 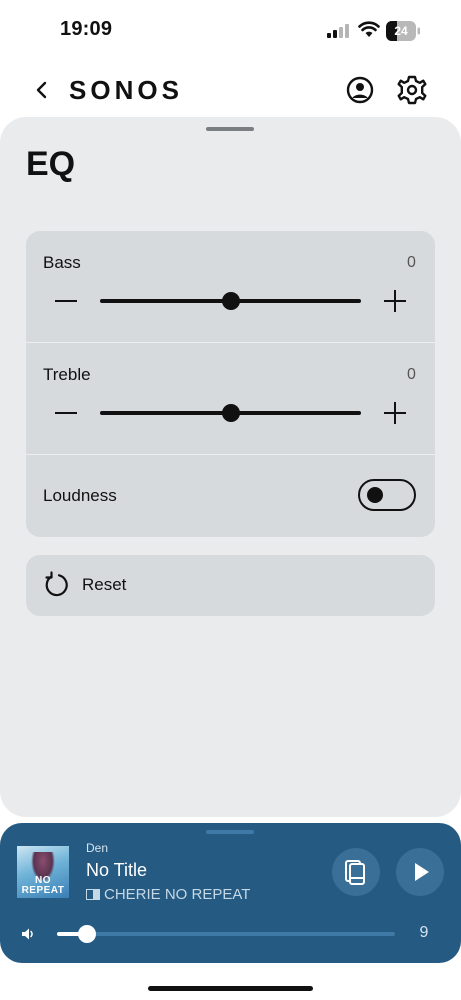 I want to click on album-art-text: NO REPEAT, so click(x=43, y=885).